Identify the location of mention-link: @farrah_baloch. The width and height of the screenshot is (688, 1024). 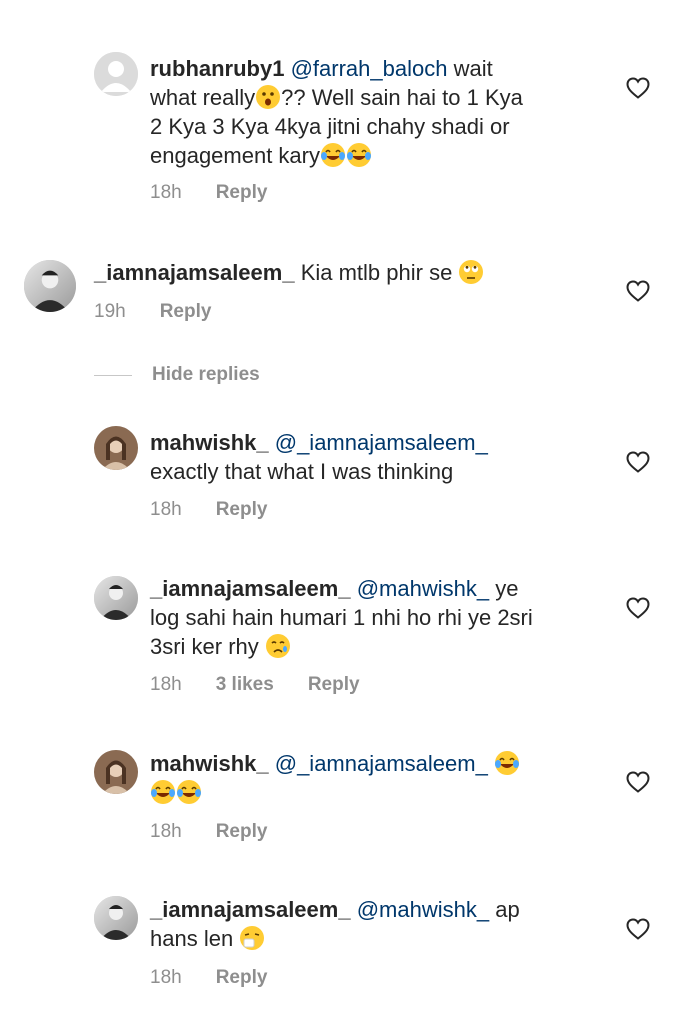
(369, 68).